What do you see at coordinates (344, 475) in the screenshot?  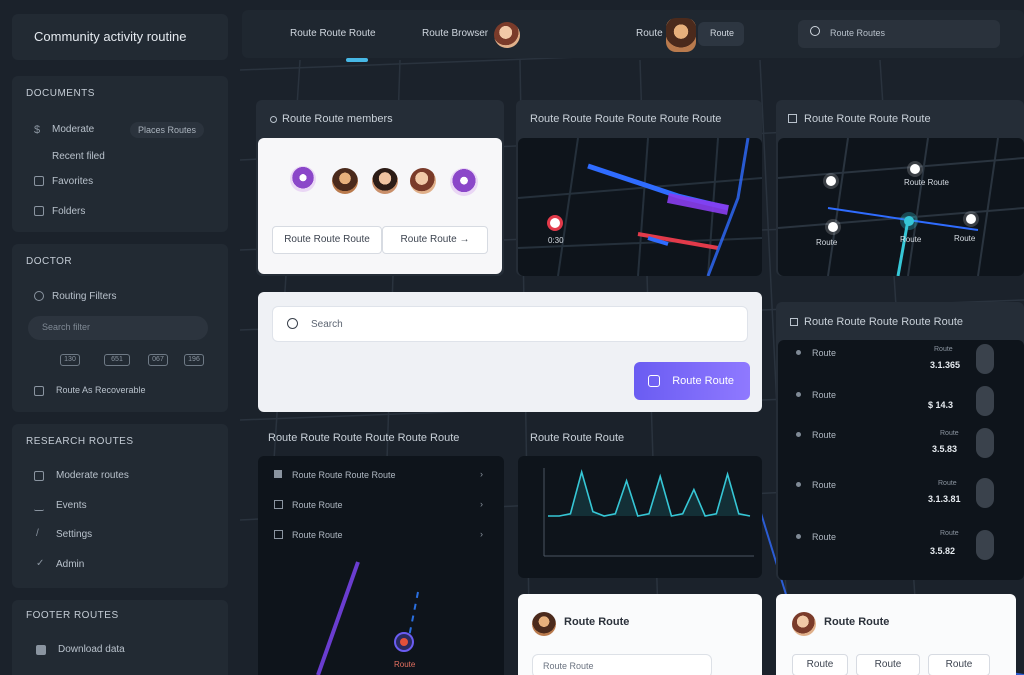 I see `list-item: Route Route Route Route` at bounding box center [344, 475].